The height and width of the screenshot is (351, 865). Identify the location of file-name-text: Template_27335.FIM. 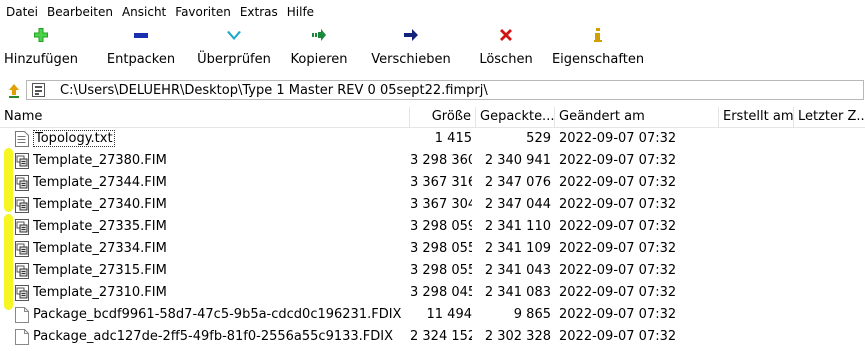
(100, 226).